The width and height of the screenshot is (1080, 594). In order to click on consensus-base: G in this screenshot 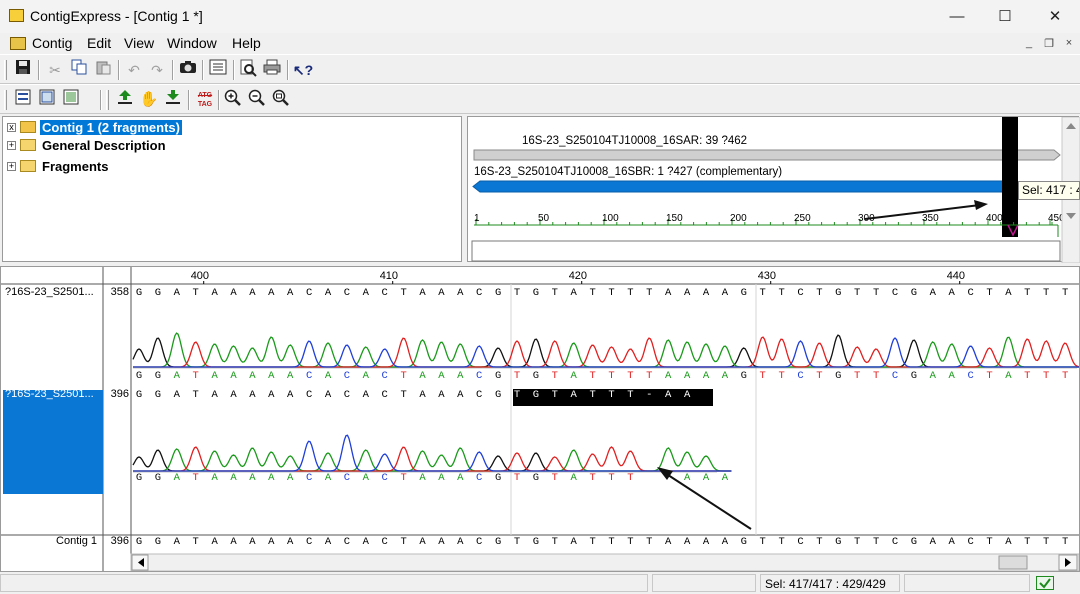, I will do `click(158, 542)`.